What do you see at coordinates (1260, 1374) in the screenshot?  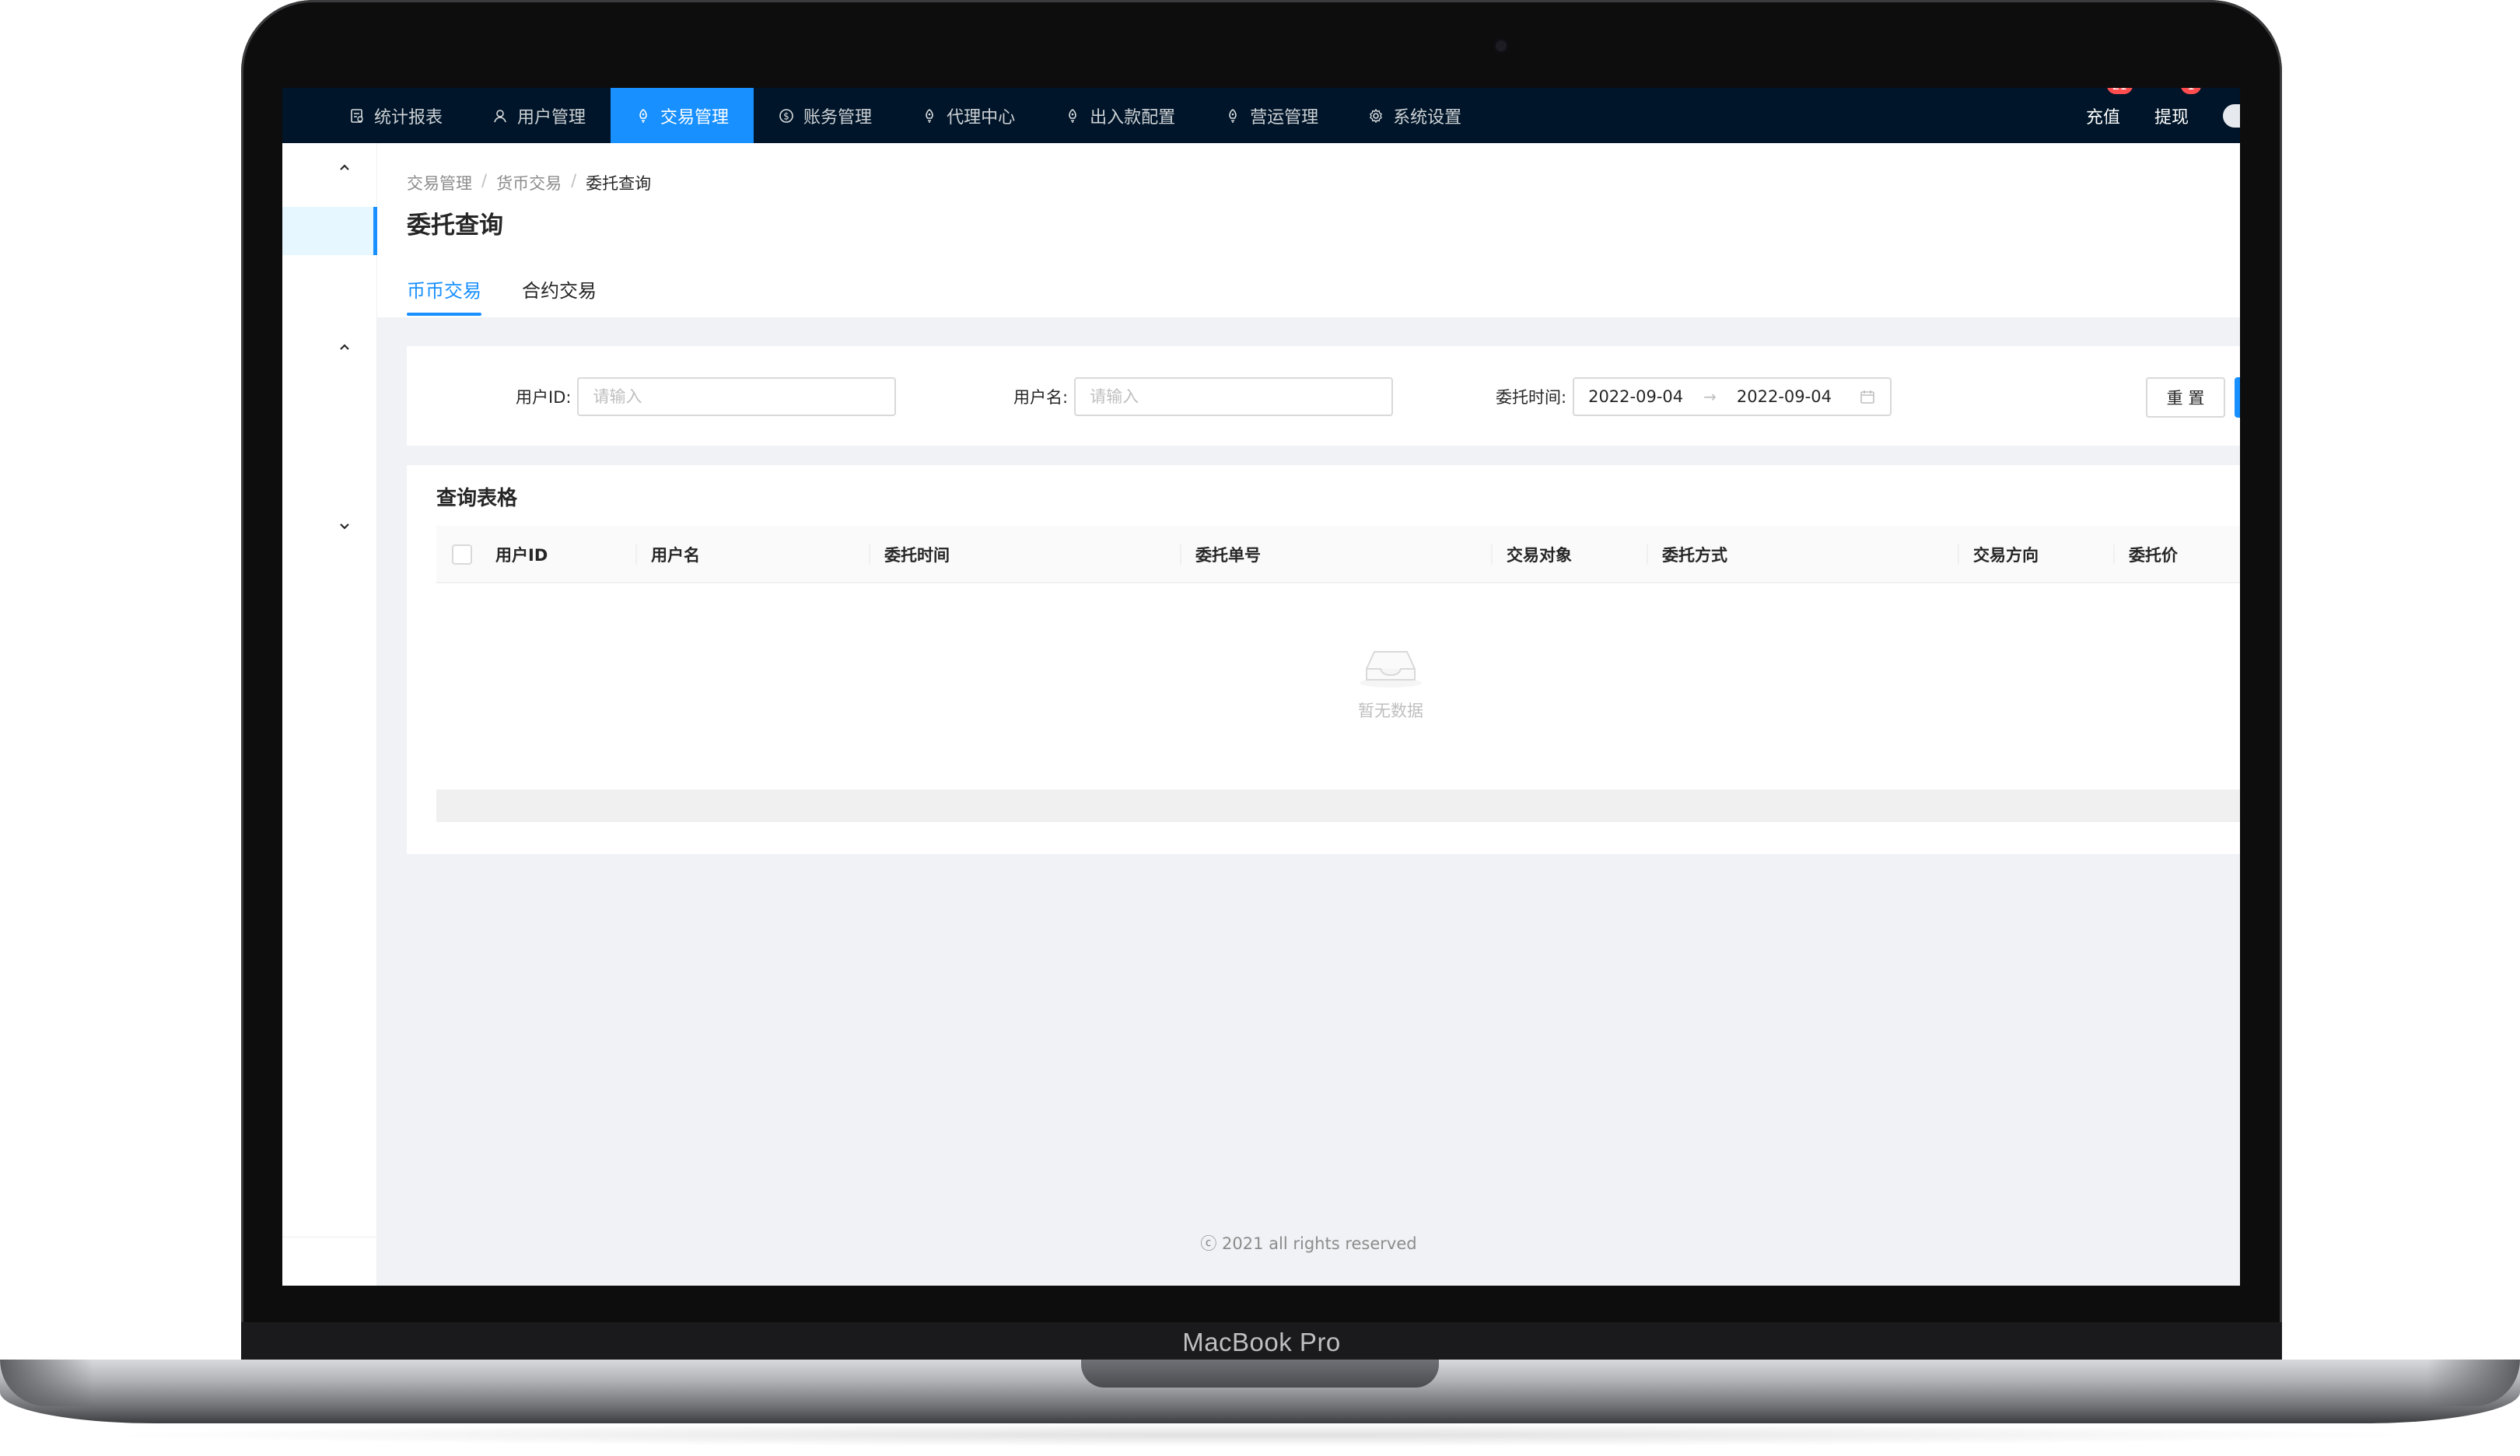 I see `laptop-notch` at bounding box center [1260, 1374].